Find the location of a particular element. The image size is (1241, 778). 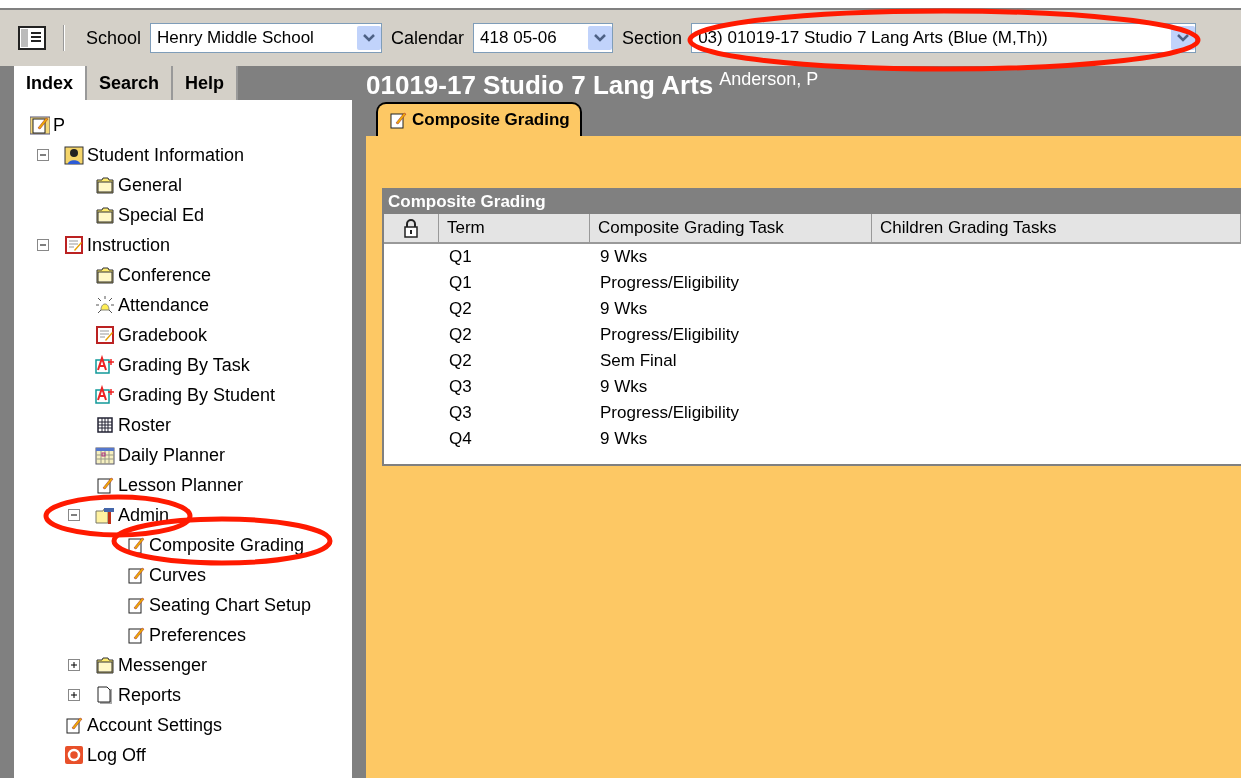

table-cell-text: Q4 is located at coordinates (460, 439).